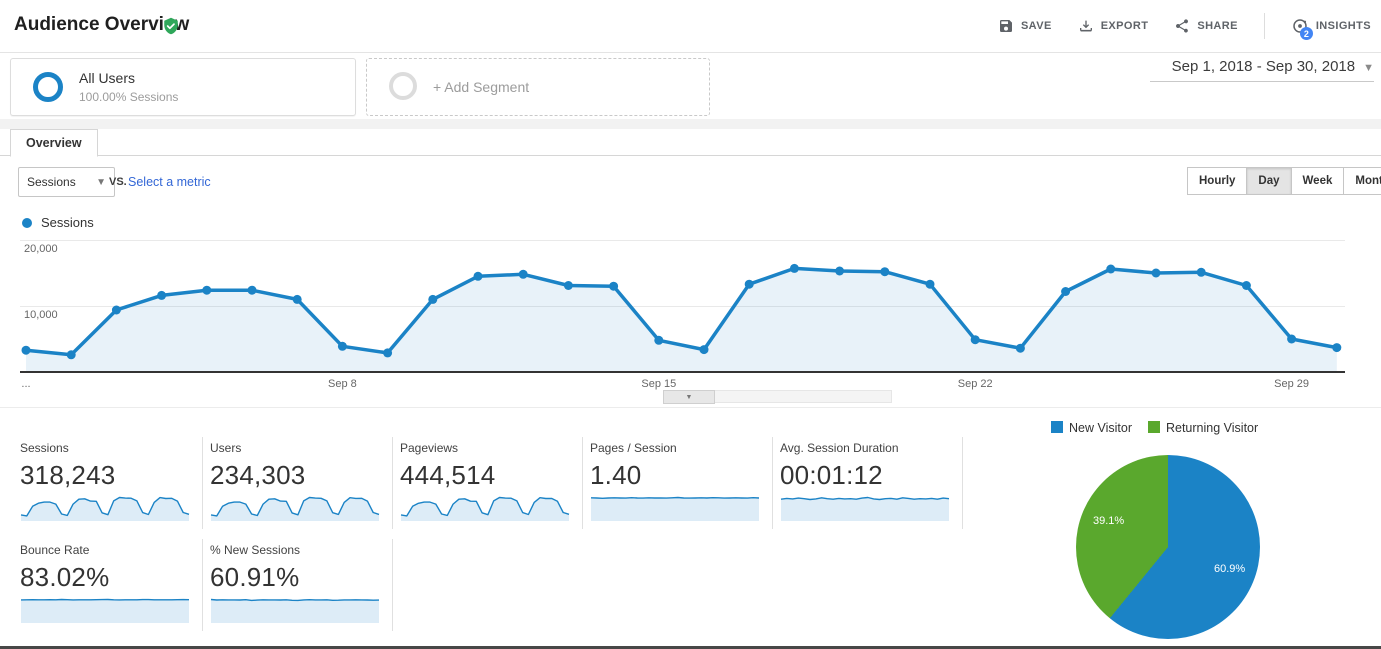 This screenshot has height=649, width=1381. I want to click on date-range-selector: Sep 1, 2018 - Sep 30, 2018 ▼, so click(1262, 70).